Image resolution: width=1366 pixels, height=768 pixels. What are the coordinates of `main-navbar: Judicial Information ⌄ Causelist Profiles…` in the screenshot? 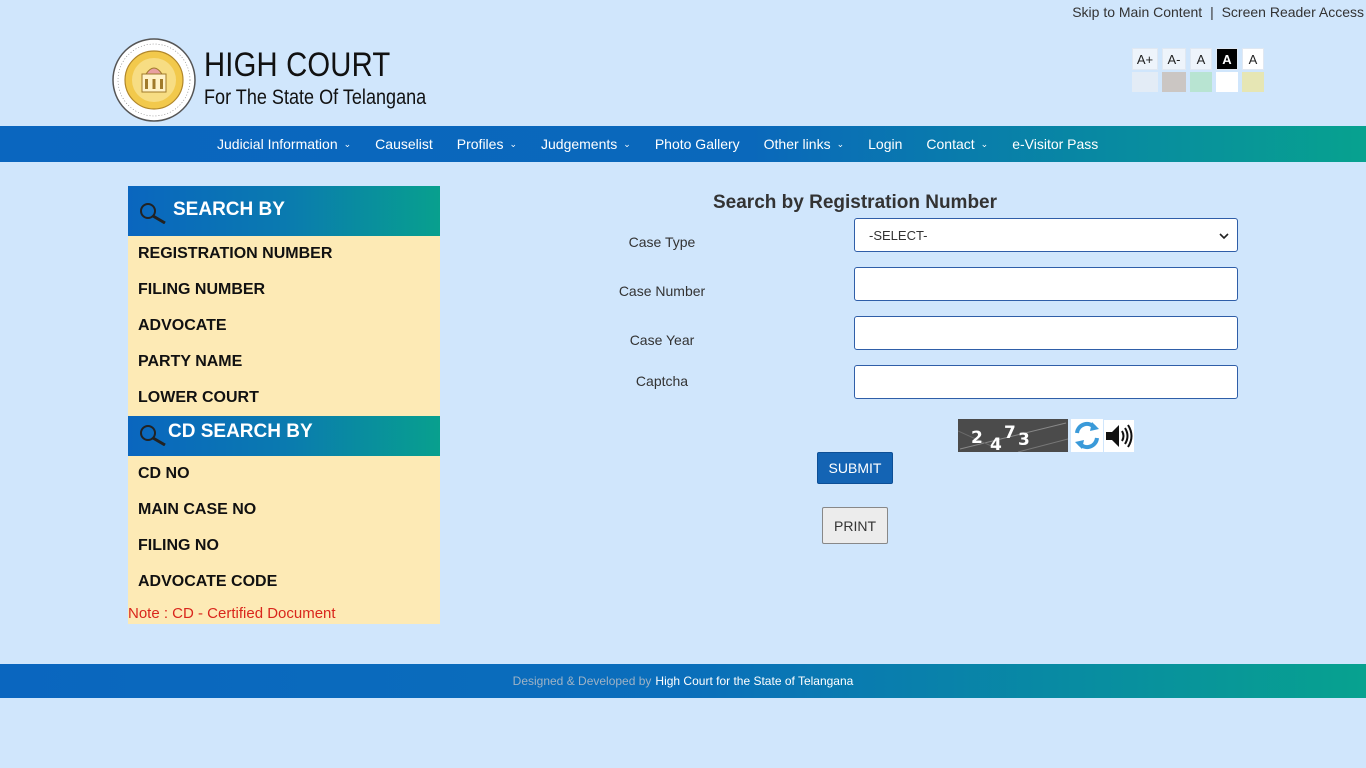 It's located at (683, 144).